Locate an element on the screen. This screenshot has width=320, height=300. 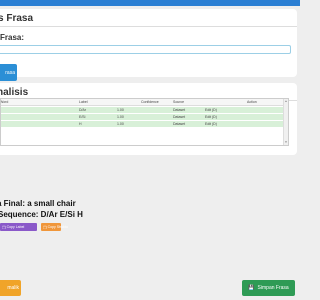
analyze-button: rasa is located at coordinates (8, 72).